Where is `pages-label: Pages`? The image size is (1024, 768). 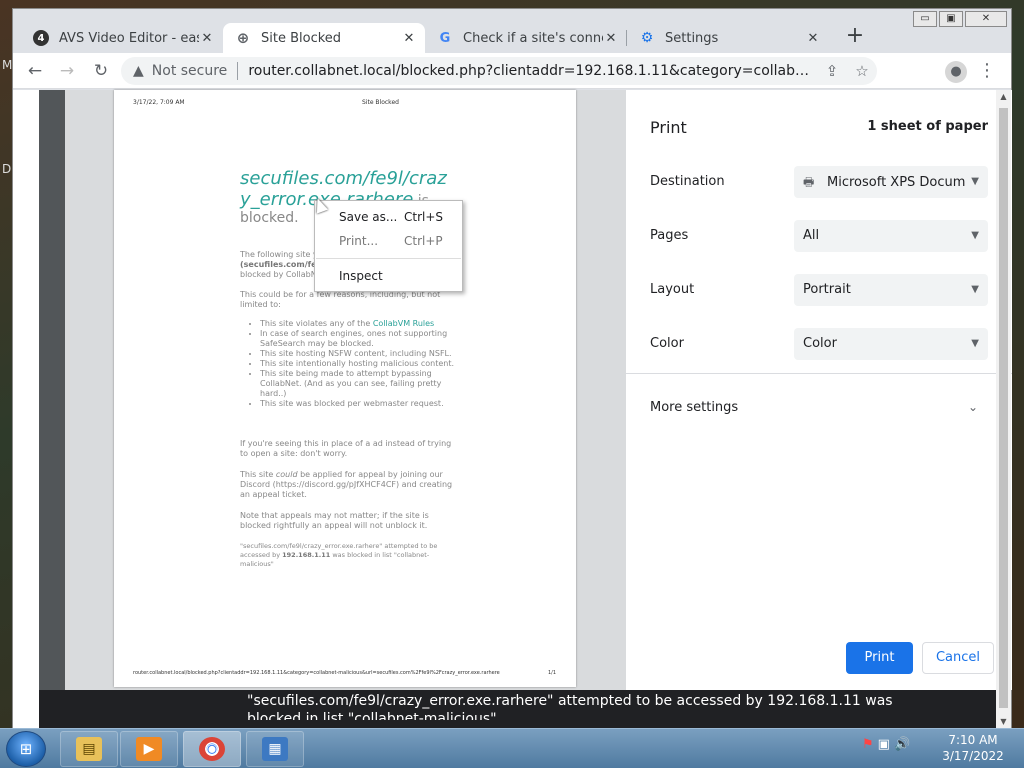
pages-label: Pages is located at coordinates (669, 235).